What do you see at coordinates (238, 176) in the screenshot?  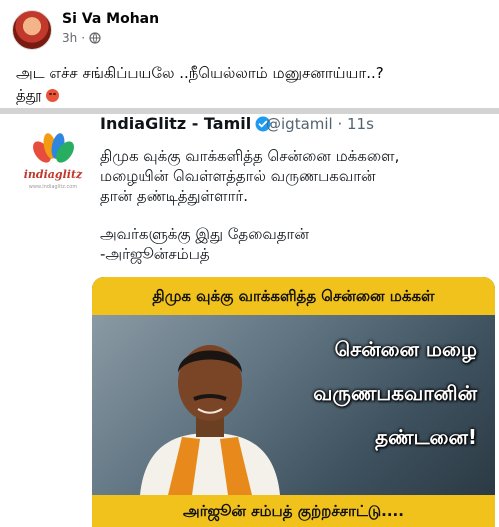 I see `tweet-line: மழையின் வெள்ளத்தால் வருணபகவான்` at bounding box center [238, 176].